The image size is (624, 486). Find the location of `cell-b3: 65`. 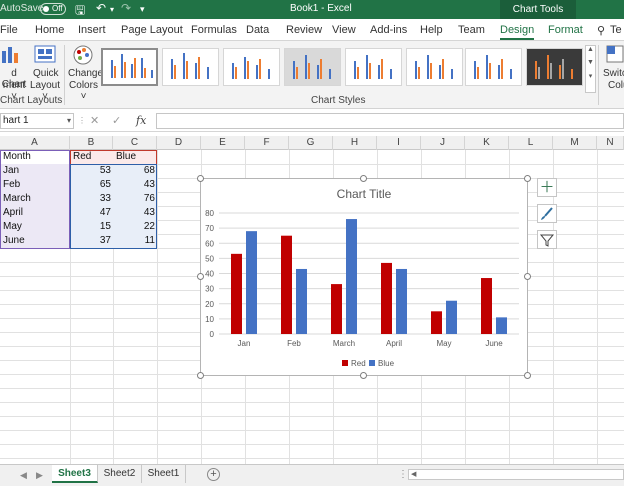

cell-b3: 65 is located at coordinates (92, 185).